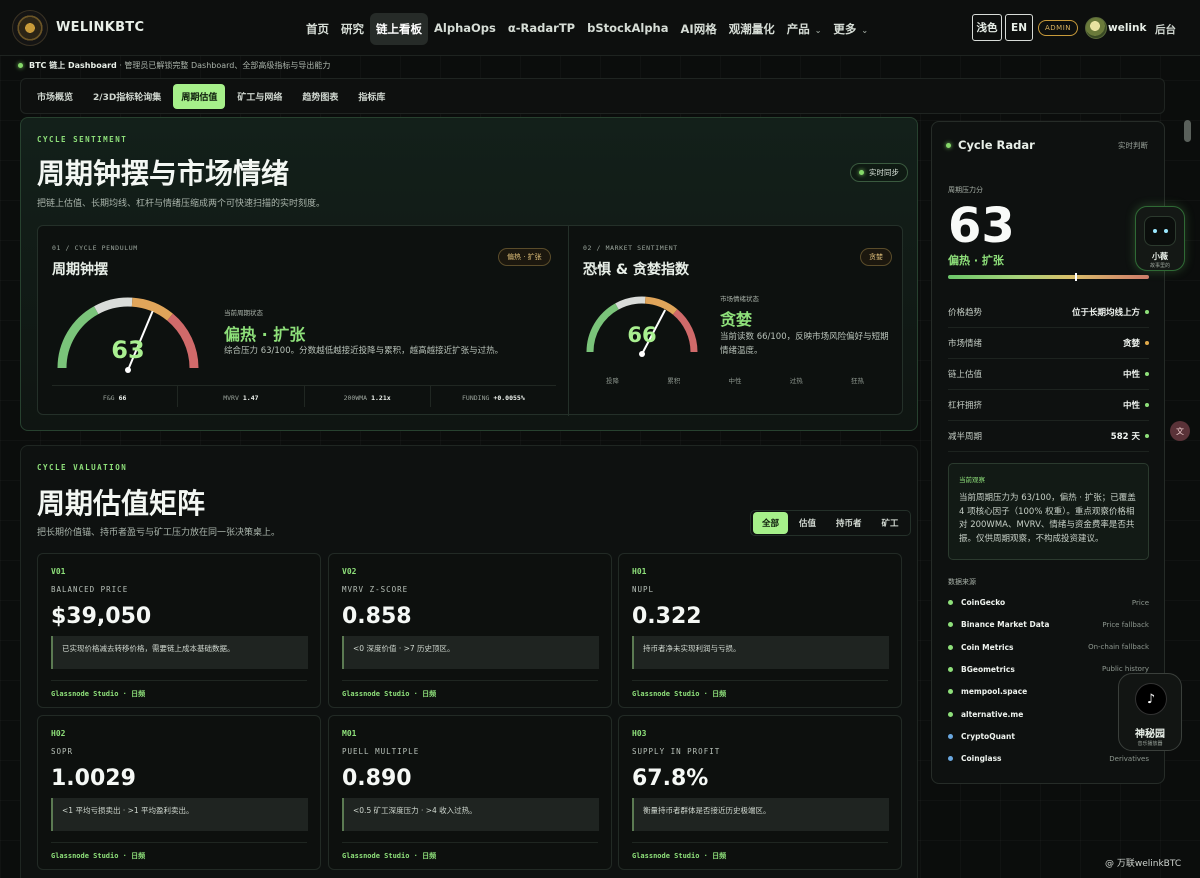  What do you see at coordinates (100, 27) in the screenshot?
I see `brand-name: WELINKBTC` at bounding box center [100, 27].